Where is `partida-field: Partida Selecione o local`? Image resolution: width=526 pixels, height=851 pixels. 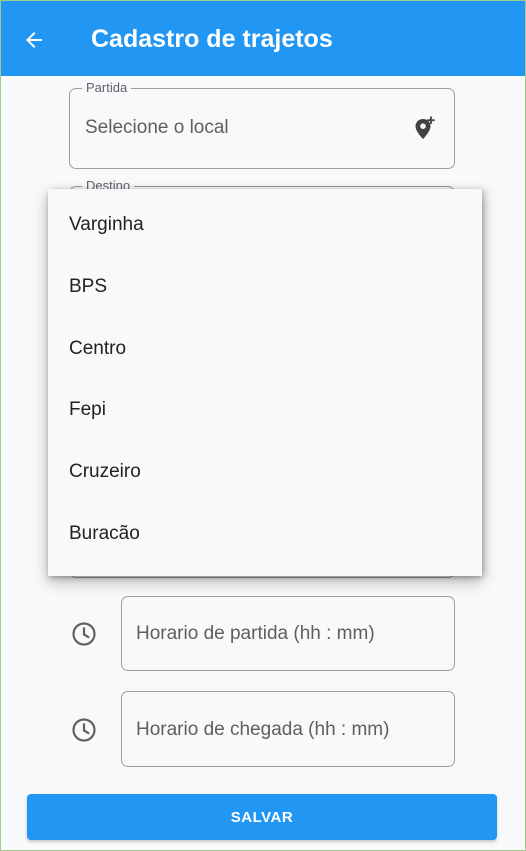 partida-field: Partida Selecione o local is located at coordinates (262, 124).